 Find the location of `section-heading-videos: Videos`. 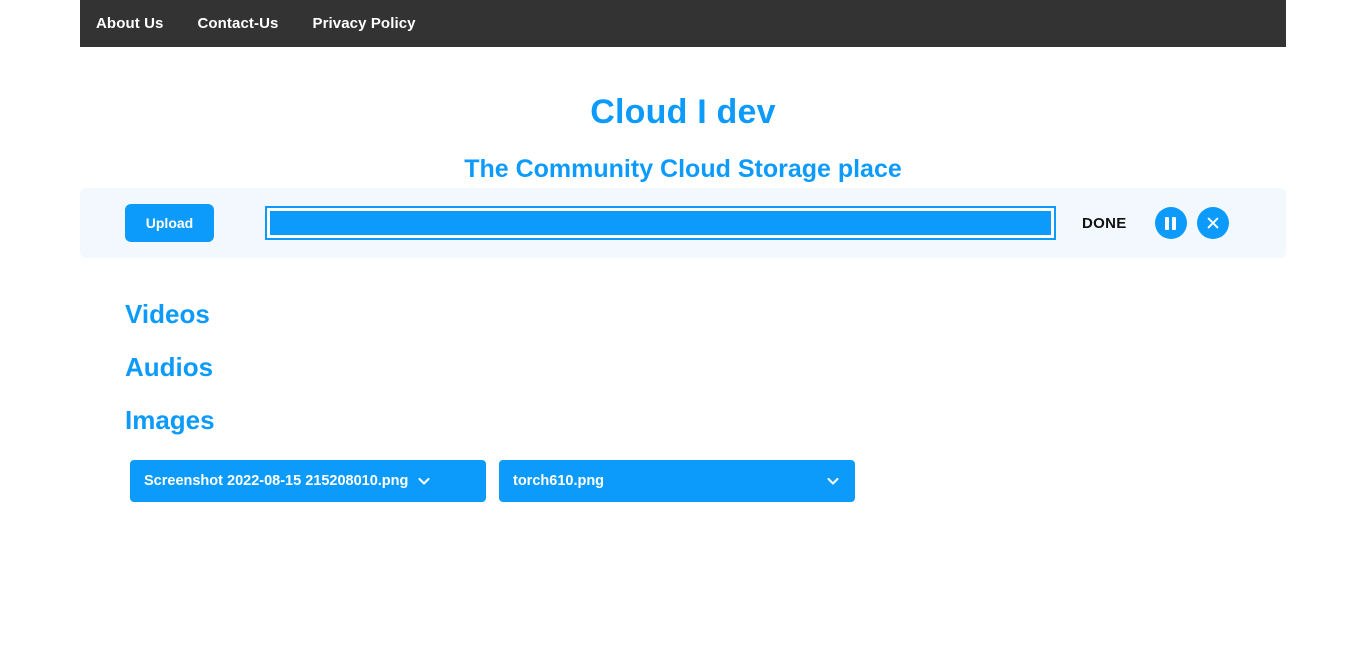

section-heading-videos: Videos is located at coordinates (167, 314).